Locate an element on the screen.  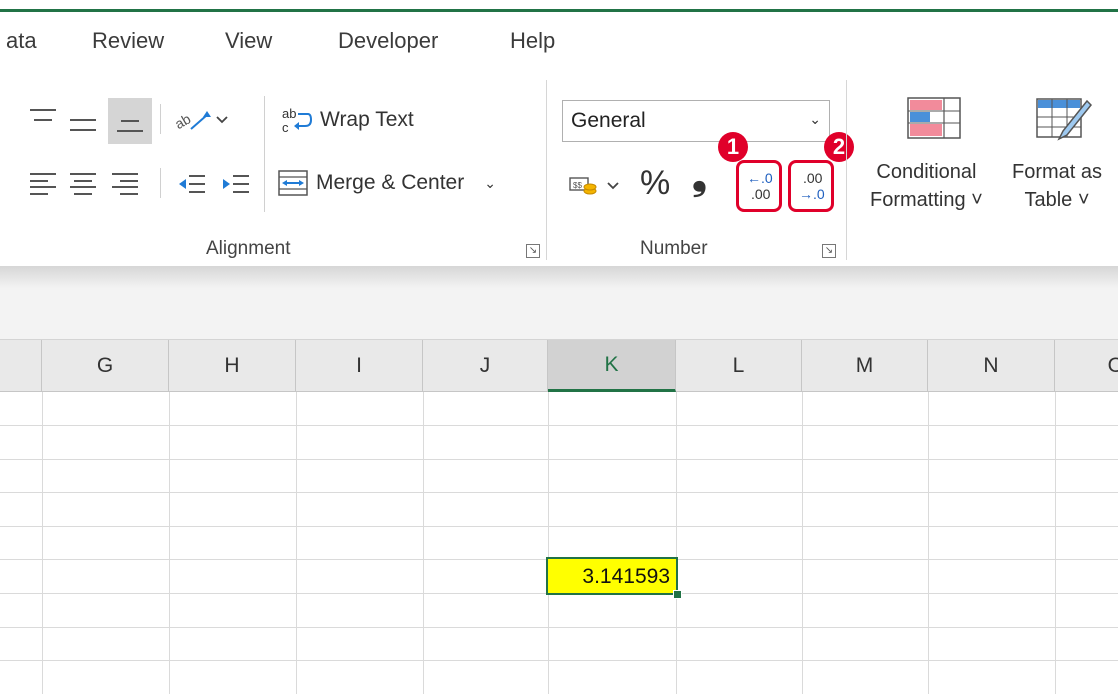
column-header-h: H is located at coordinates (232, 366).